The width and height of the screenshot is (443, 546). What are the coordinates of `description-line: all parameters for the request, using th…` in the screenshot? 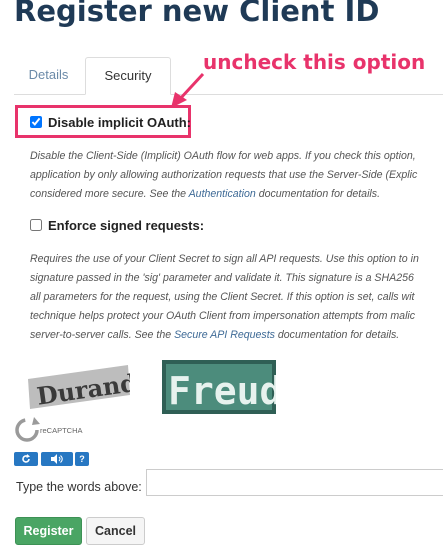 It's located at (222, 297).